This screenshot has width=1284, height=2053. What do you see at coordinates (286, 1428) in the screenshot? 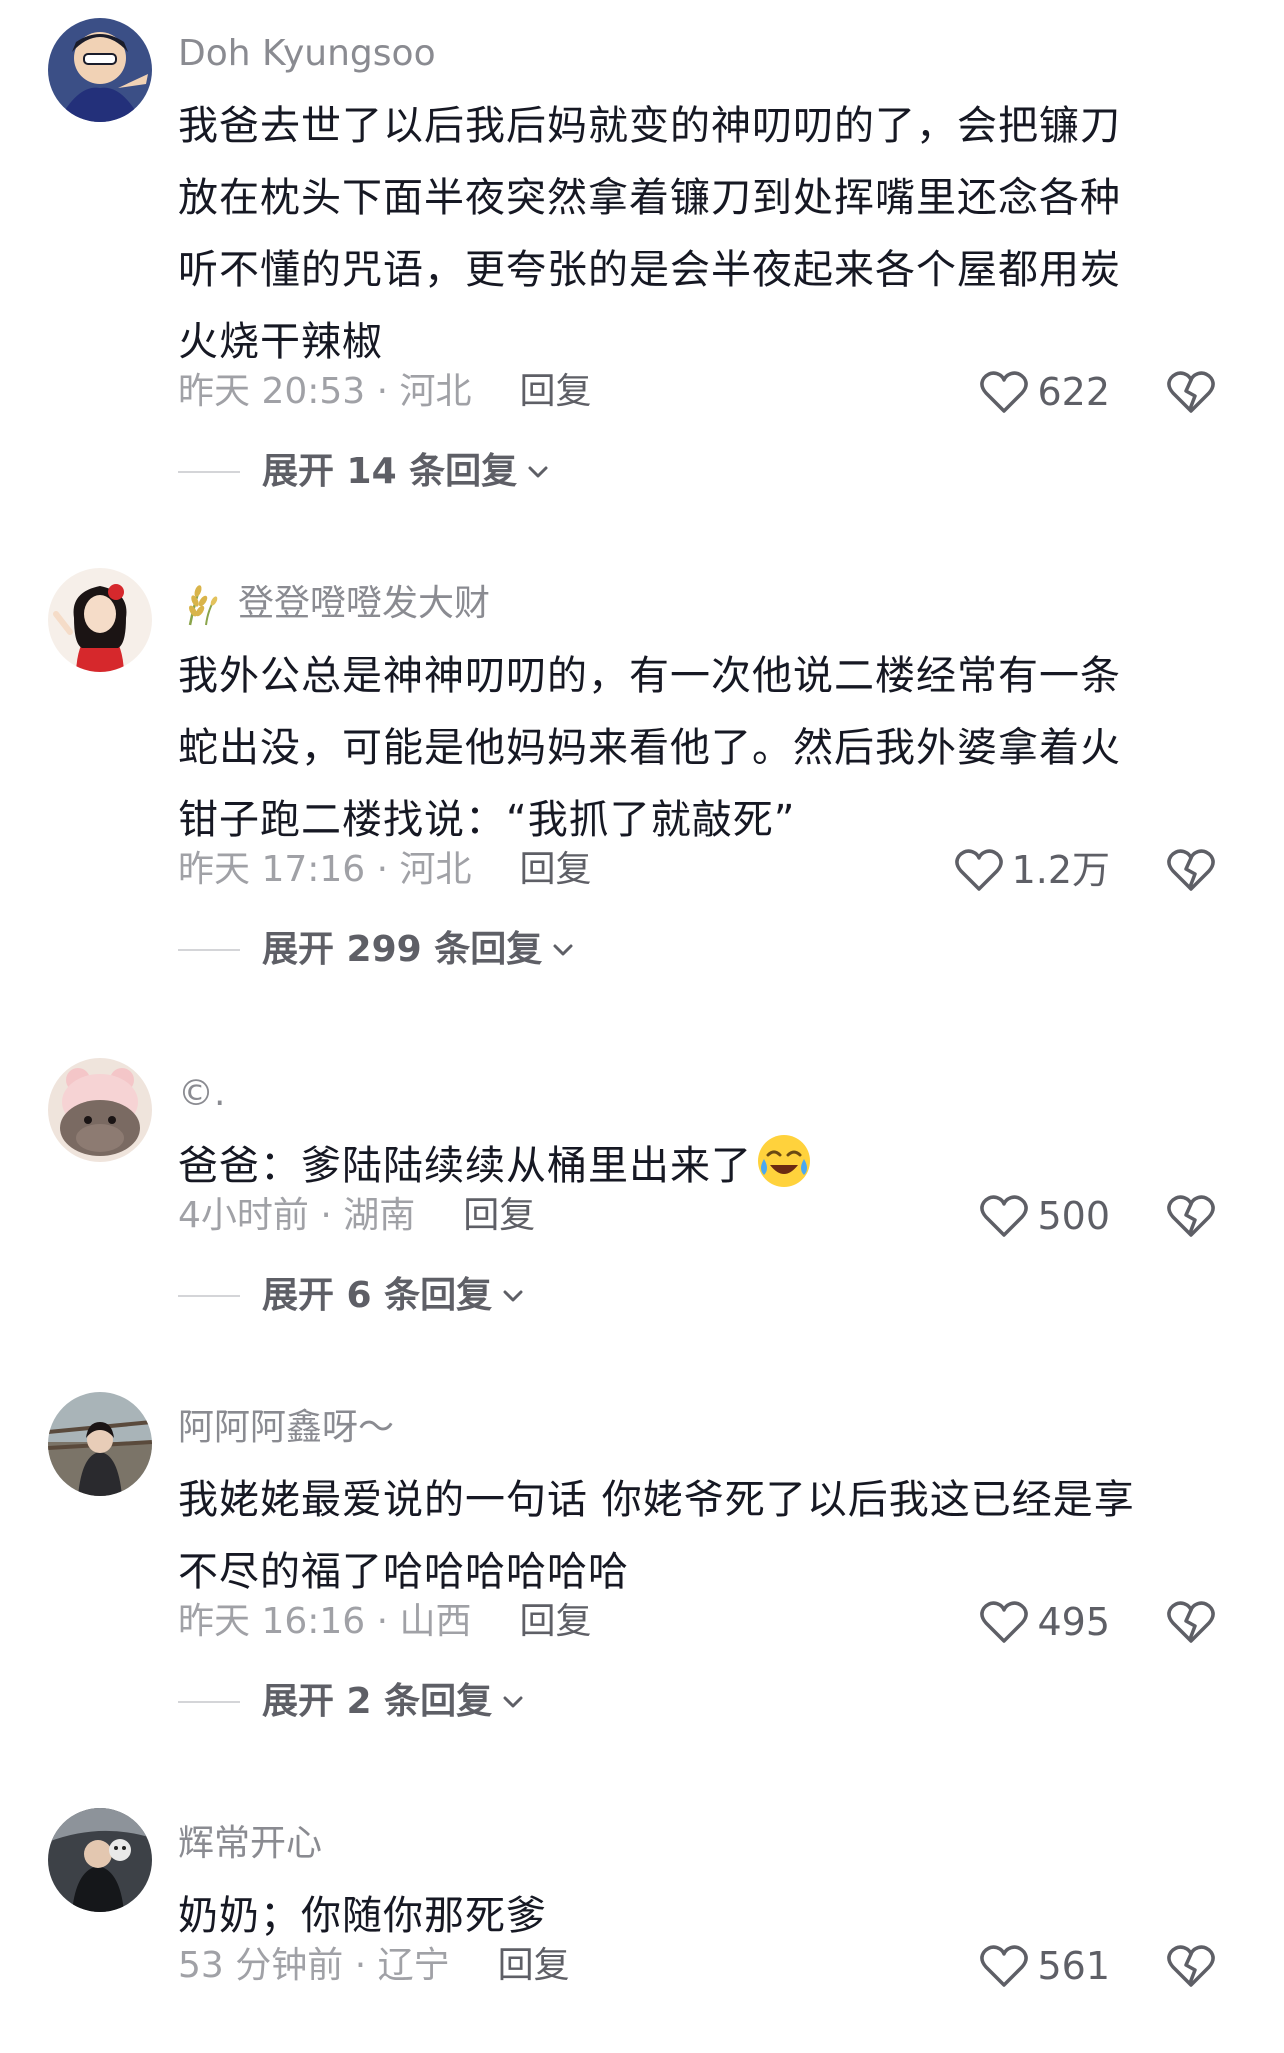
I see `username: 阿阿阿鑫呀～` at bounding box center [286, 1428].